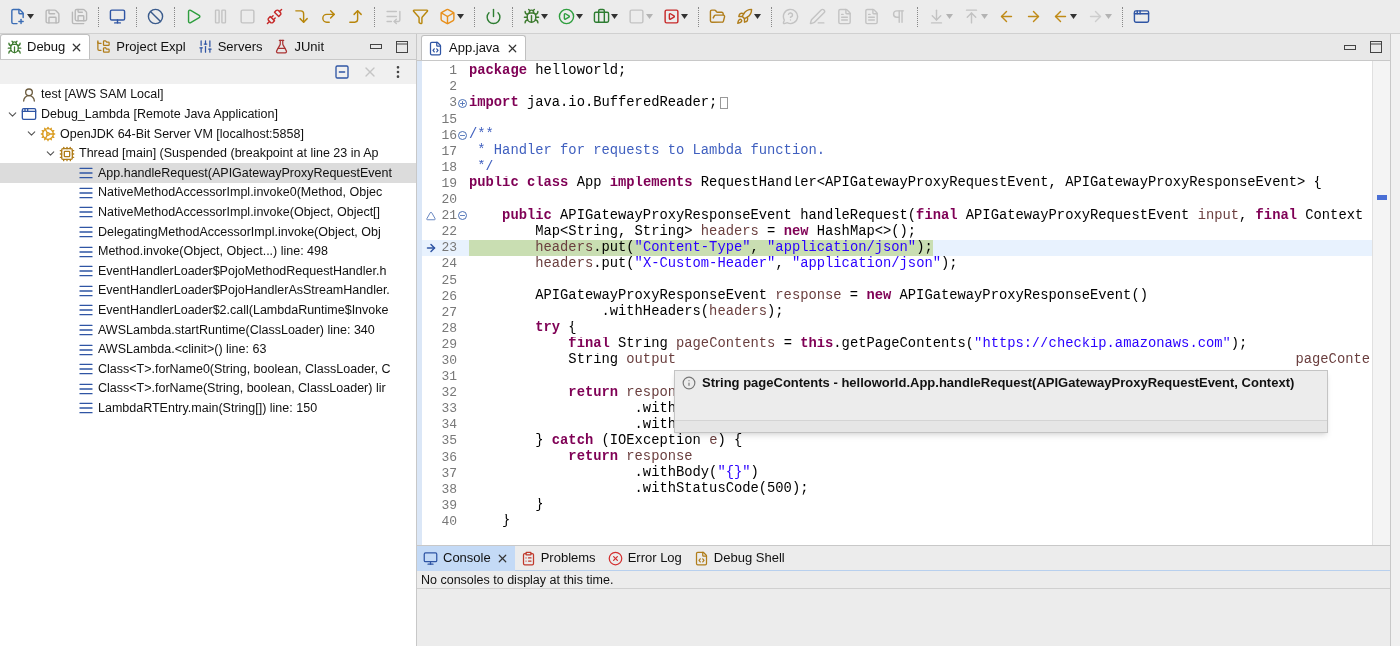 This screenshot has height=646, width=1400. I want to click on new-file-icon, so click(17, 16).